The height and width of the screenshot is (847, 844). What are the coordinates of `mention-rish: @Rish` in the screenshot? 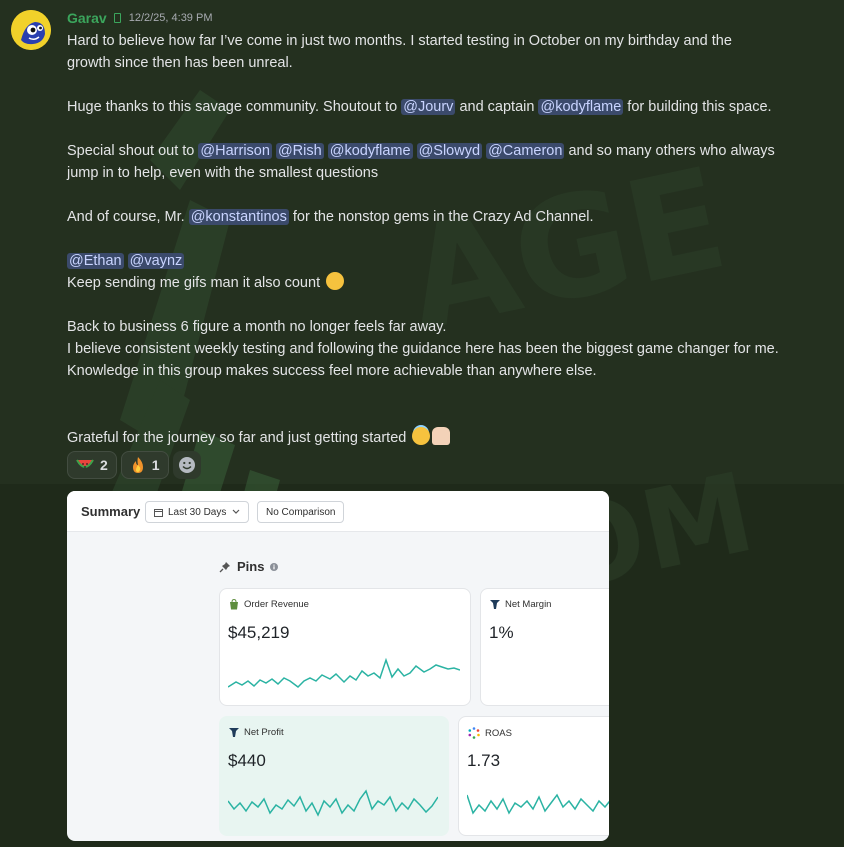 It's located at (299, 151).